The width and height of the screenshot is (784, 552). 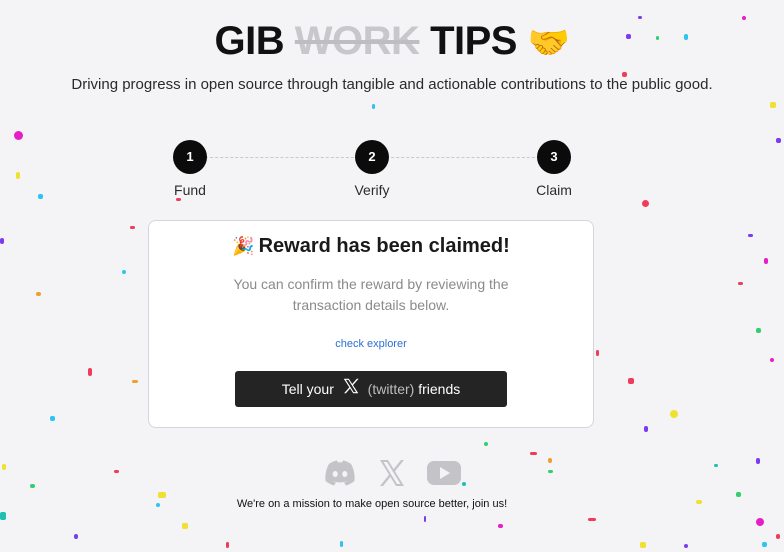 I want to click on step-number: 1, so click(x=190, y=157).